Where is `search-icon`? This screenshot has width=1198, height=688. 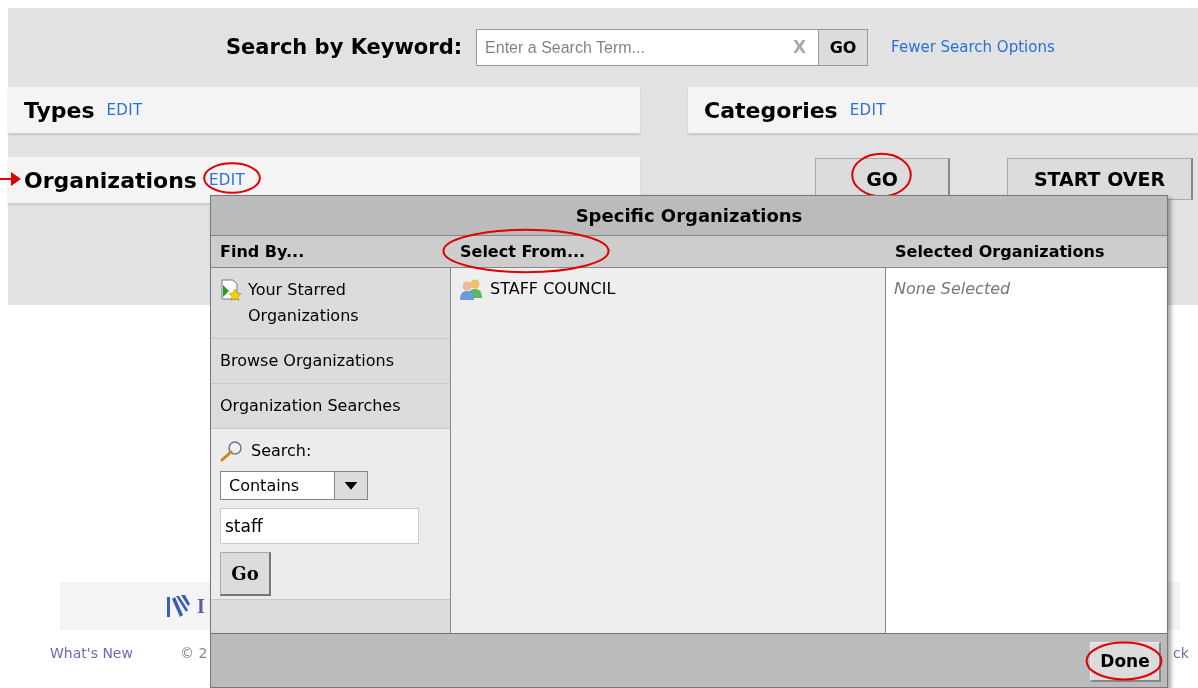
search-icon is located at coordinates (231, 451).